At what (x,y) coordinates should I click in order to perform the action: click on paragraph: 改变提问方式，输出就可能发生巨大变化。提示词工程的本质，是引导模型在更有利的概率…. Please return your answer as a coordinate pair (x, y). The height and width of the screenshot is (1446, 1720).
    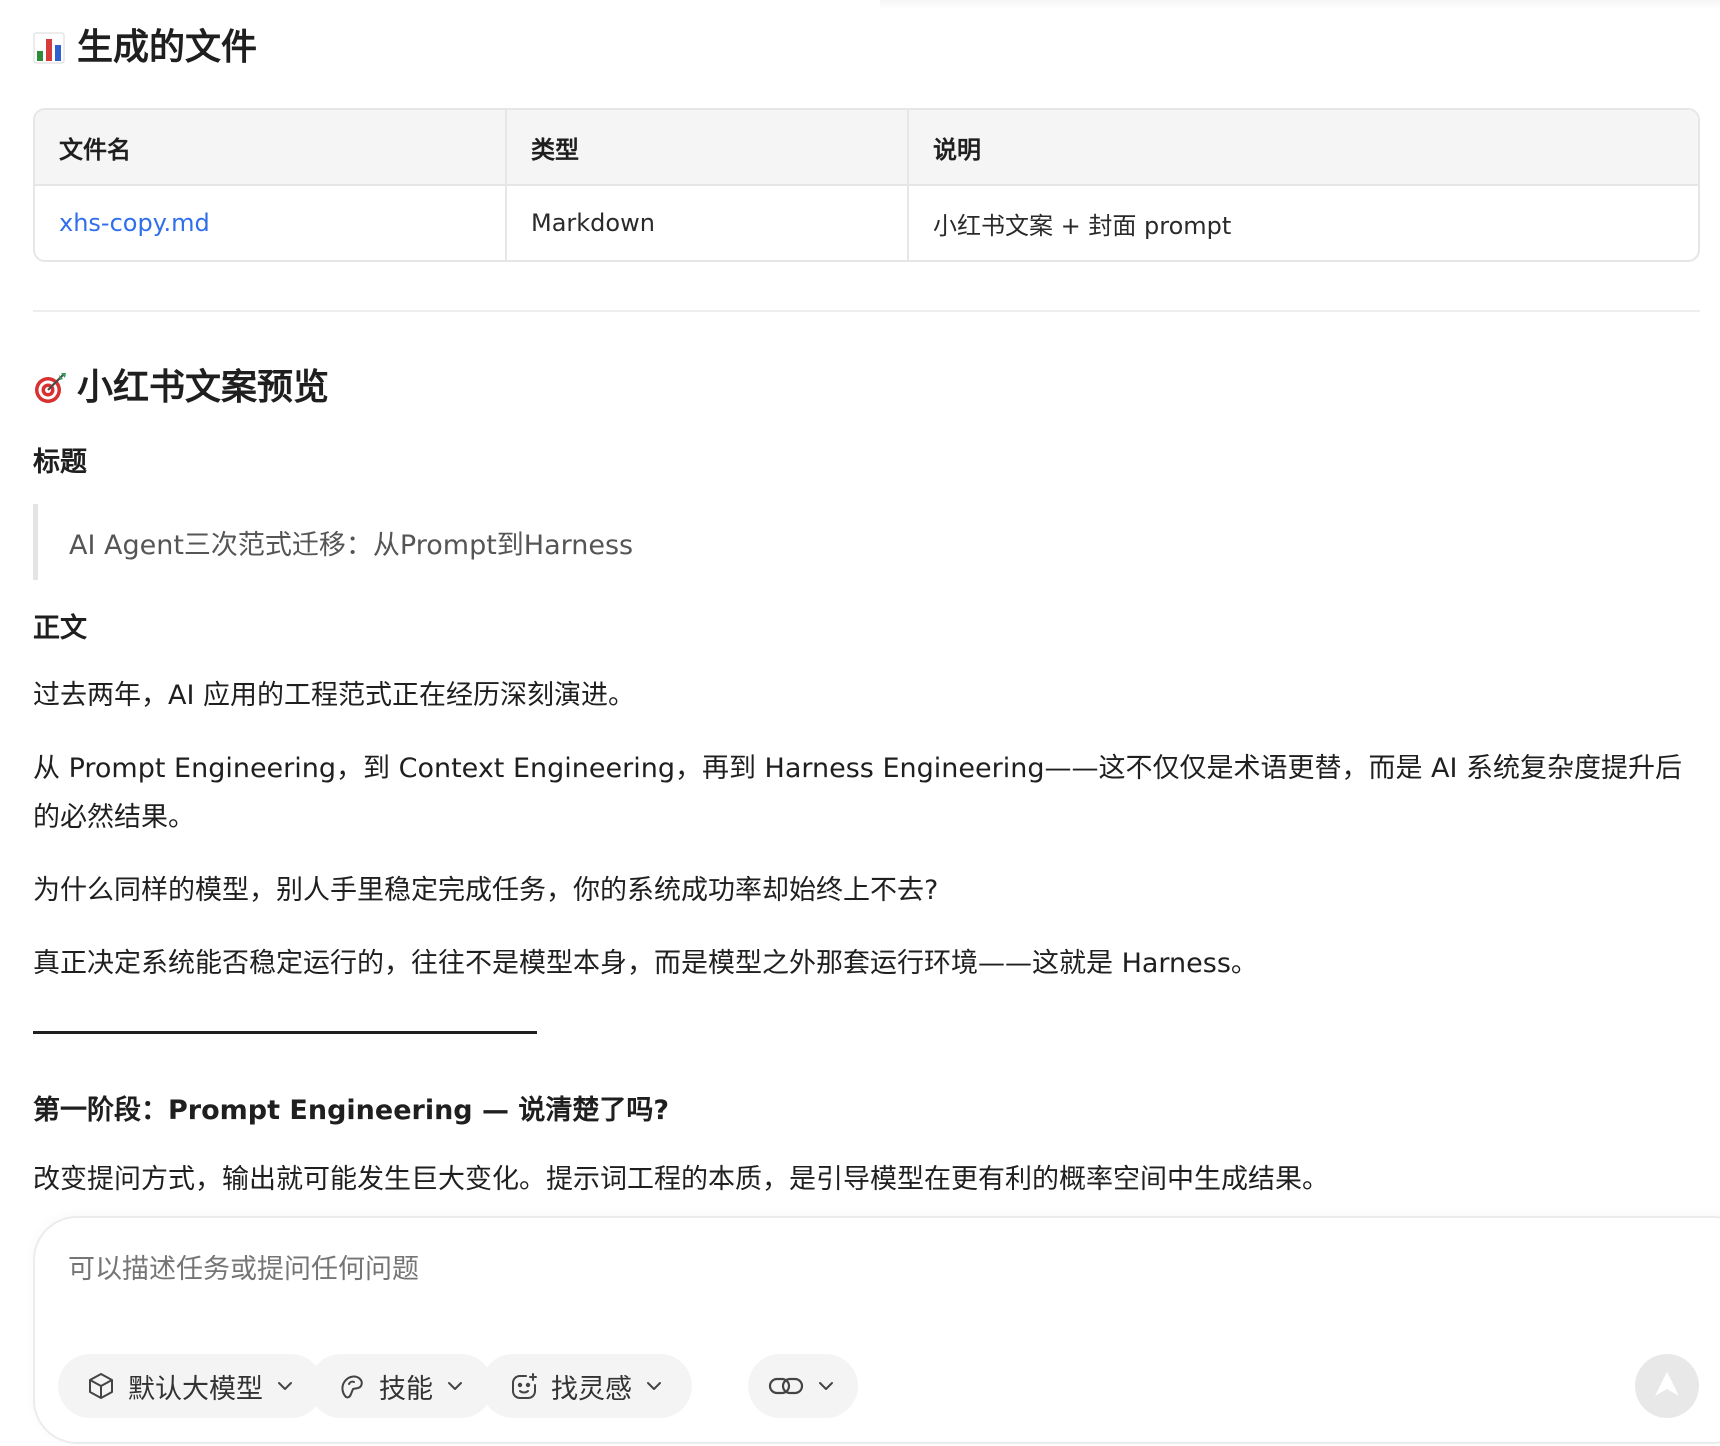
    Looking at the image, I should click on (681, 1179).